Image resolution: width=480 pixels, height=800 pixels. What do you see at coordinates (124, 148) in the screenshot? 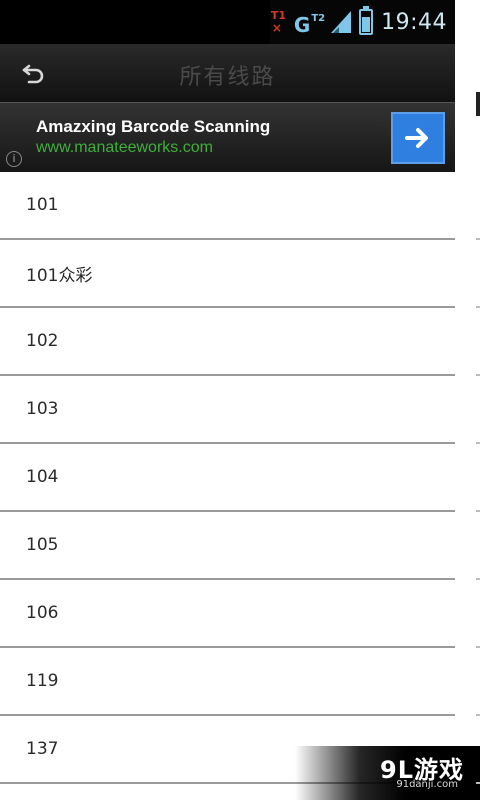
I see `ad-url: www.manateeworks.com` at bounding box center [124, 148].